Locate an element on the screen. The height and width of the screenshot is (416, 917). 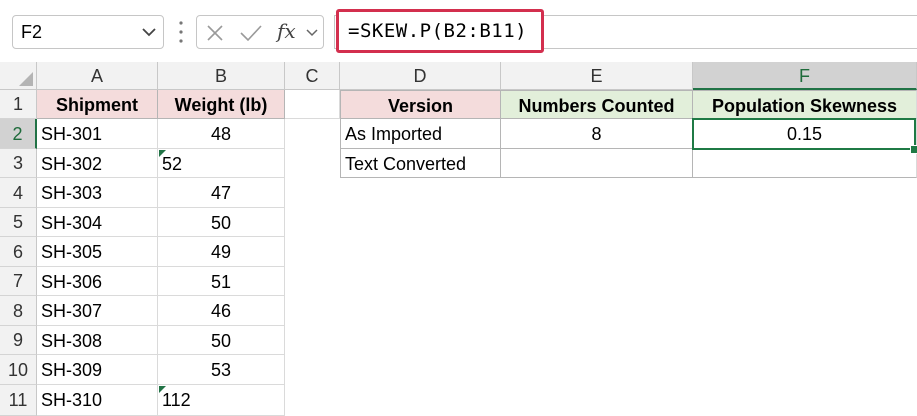
name-box: F2 is located at coordinates (88, 32).